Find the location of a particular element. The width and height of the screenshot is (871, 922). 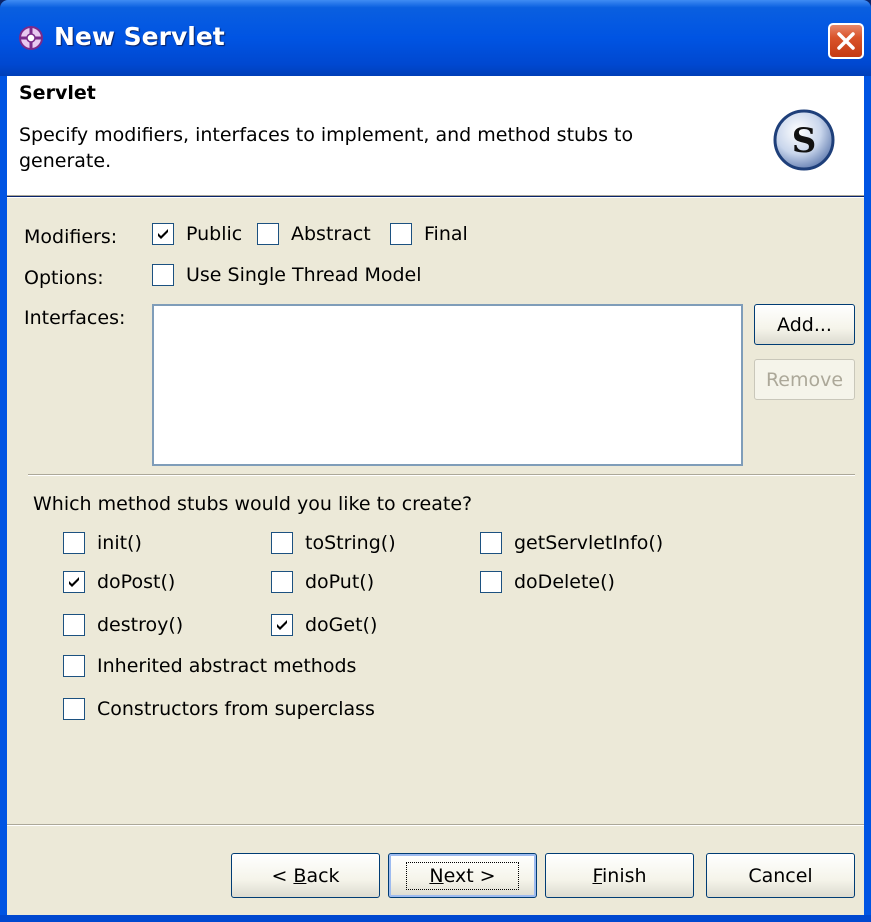

modifier-final-checkbox: Final is located at coordinates (429, 234).